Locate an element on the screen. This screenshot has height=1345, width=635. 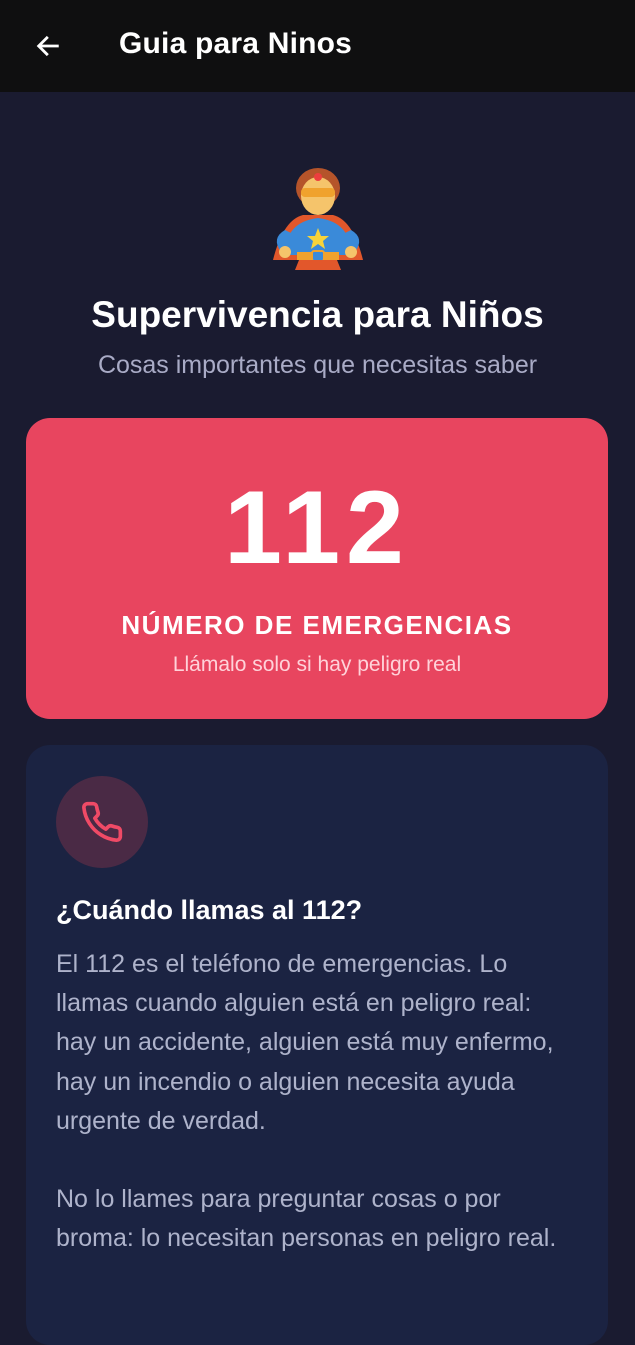
info-card-title: ¿Cuándo llamas al 112? is located at coordinates (209, 910).